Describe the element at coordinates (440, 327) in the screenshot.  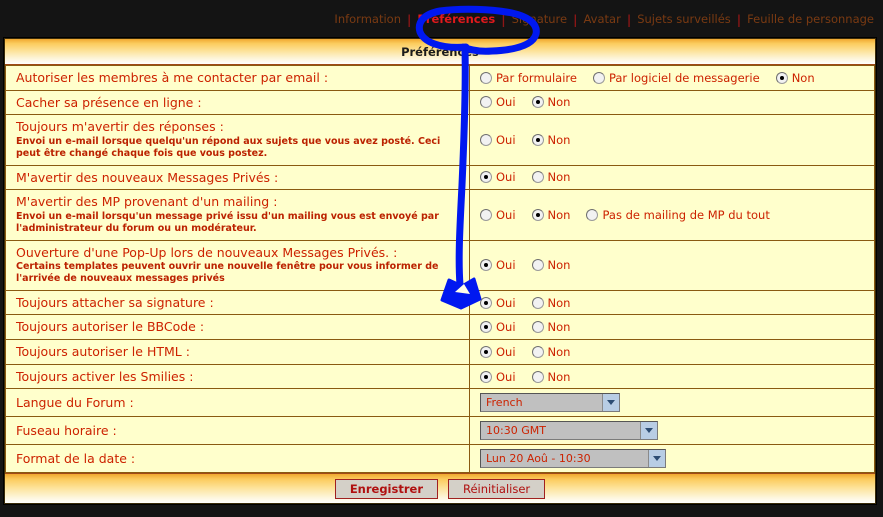
I see `table-row: Toujours autoriser le BBCode : Oui Non` at that location.